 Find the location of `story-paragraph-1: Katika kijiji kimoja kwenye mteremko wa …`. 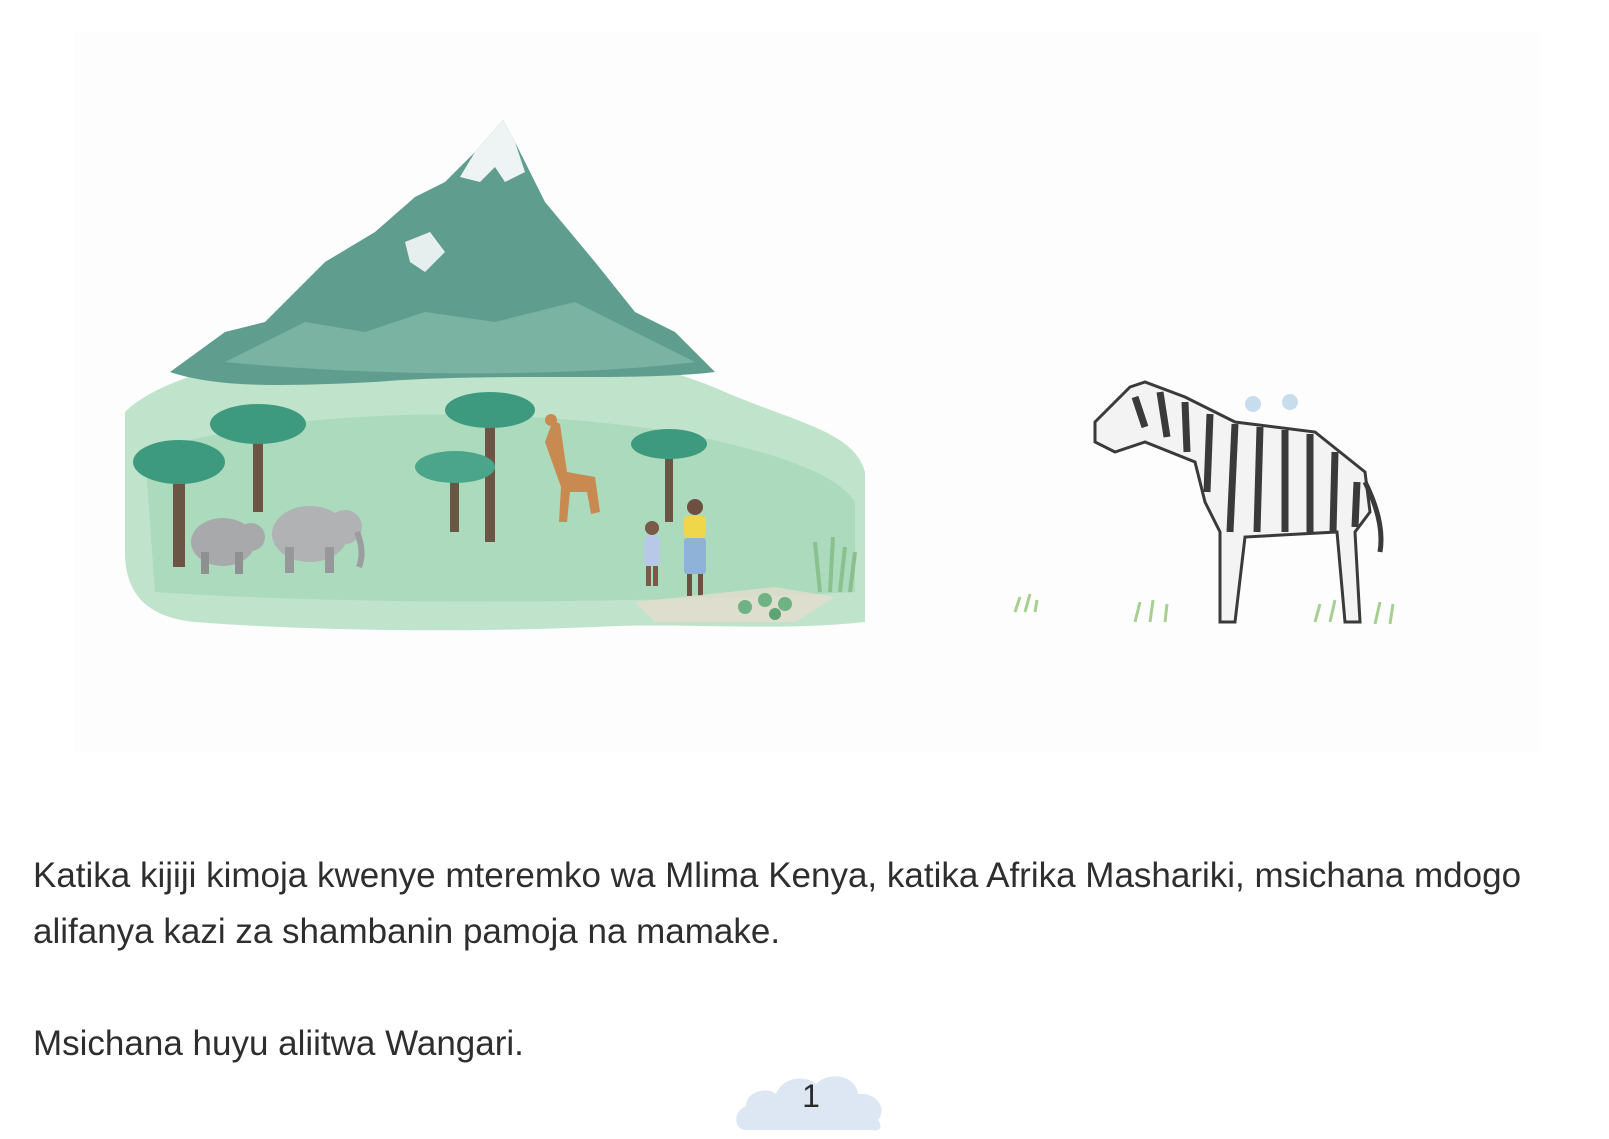

story-paragraph-1: Katika kijiji kimoja kwenye mteremko wa … is located at coordinates (777, 903).